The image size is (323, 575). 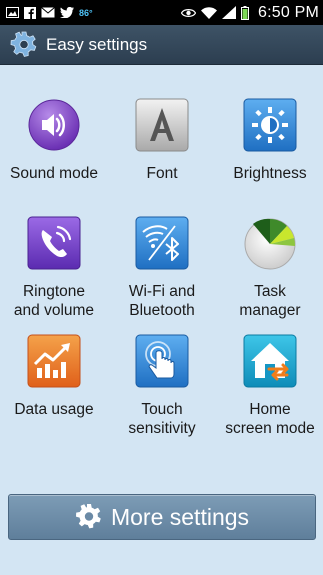 What do you see at coordinates (97, 44) in the screenshot?
I see `page-title: Easy settings` at bounding box center [97, 44].